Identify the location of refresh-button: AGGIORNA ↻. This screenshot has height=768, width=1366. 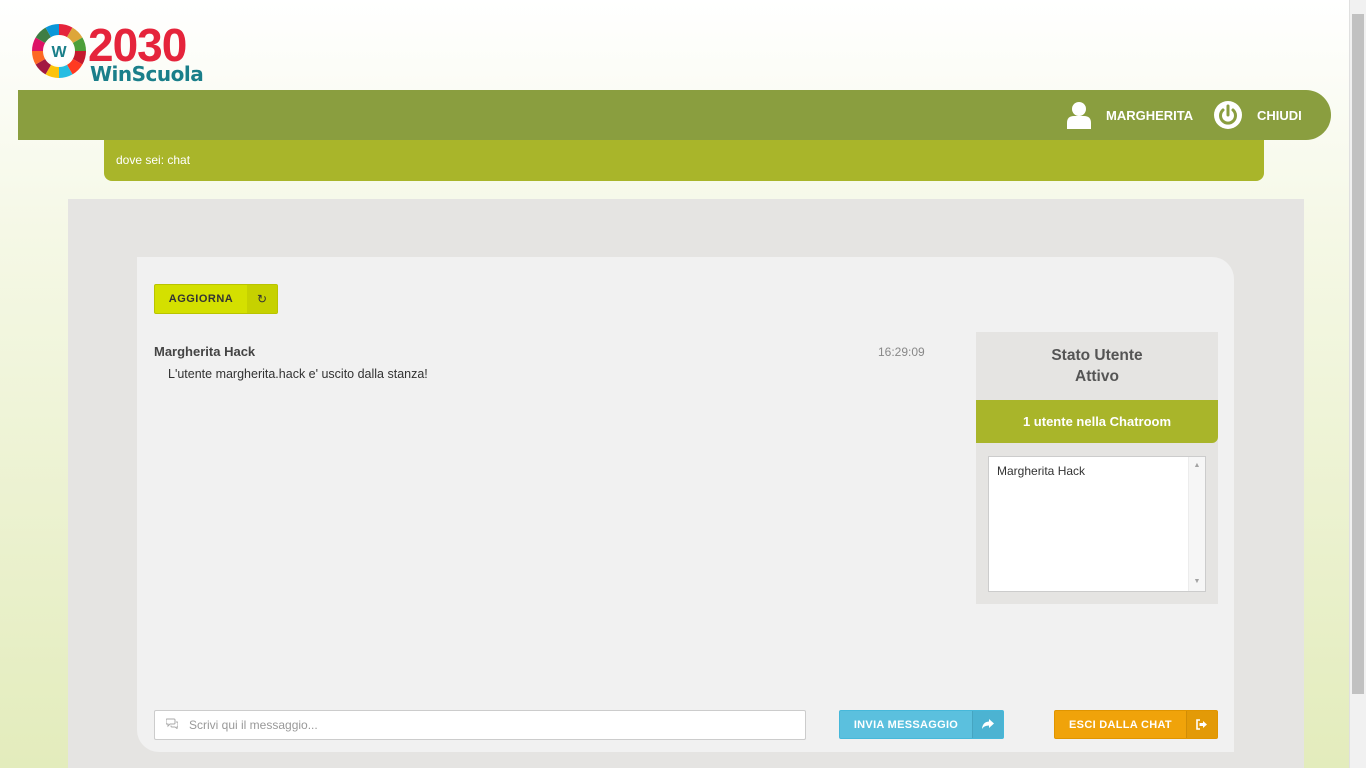
(216, 299).